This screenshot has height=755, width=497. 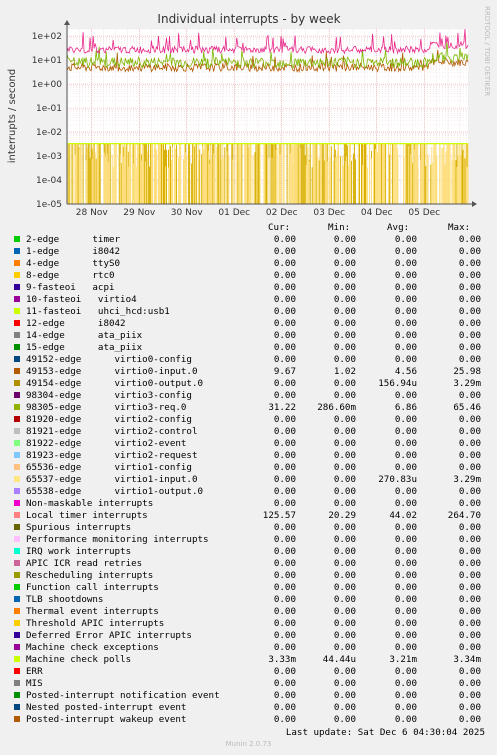 I want to click on legend-label: 98305-edge virtio3-req.0, so click(x=106, y=407).